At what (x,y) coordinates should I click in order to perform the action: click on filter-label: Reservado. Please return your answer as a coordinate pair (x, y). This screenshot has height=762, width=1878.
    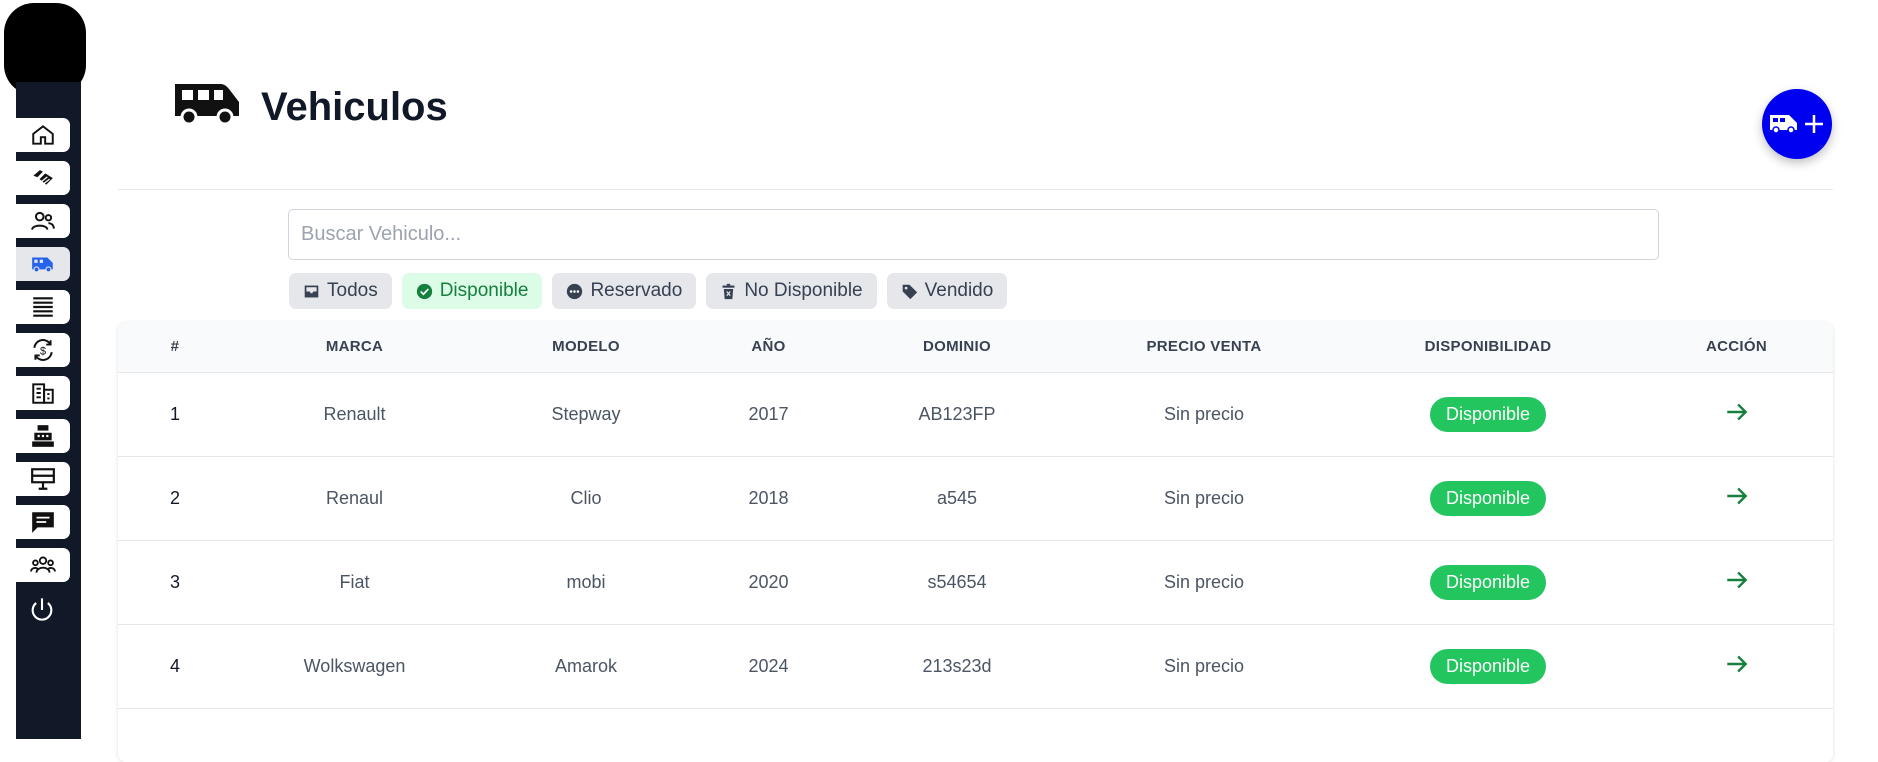
    Looking at the image, I should click on (636, 290).